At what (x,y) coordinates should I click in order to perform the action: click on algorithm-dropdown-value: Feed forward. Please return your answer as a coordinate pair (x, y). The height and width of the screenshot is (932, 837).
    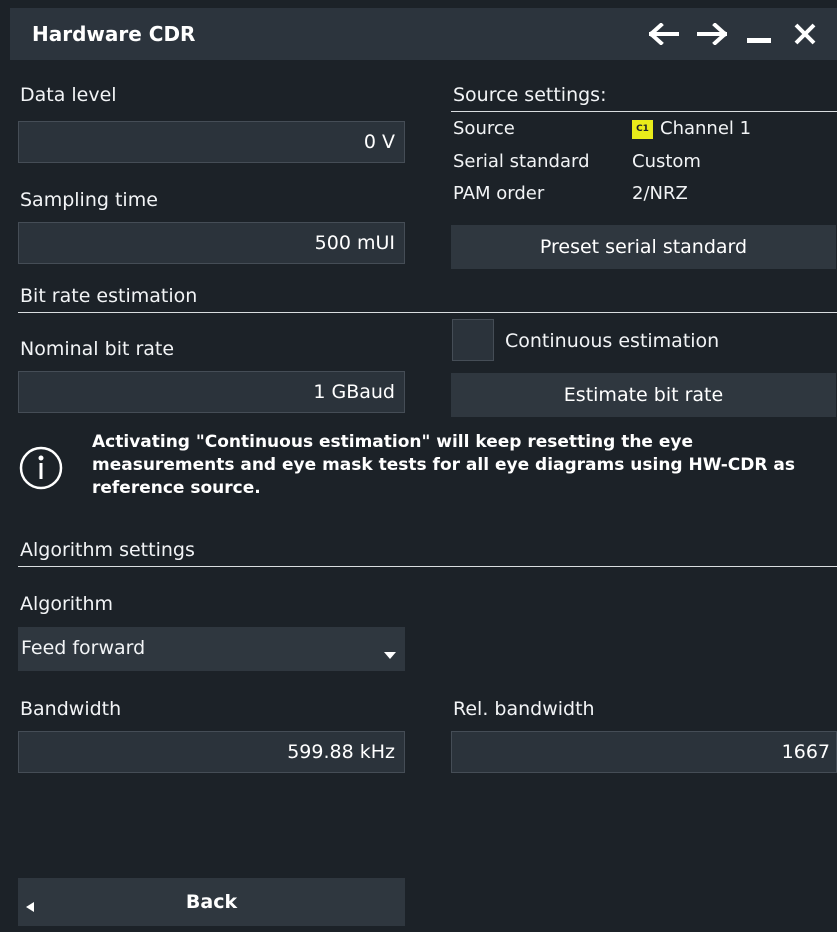
    Looking at the image, I should click on (83, 648).